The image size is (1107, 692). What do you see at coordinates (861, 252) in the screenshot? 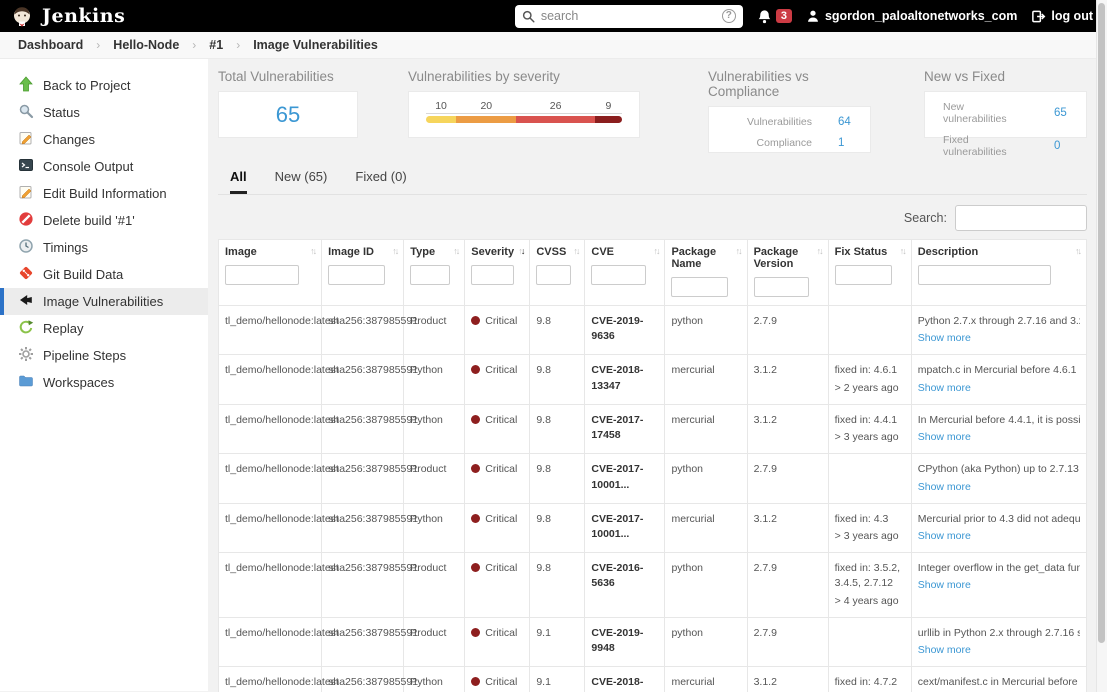
I see `column-label: Fix Status` at bounding box center [861, 252].